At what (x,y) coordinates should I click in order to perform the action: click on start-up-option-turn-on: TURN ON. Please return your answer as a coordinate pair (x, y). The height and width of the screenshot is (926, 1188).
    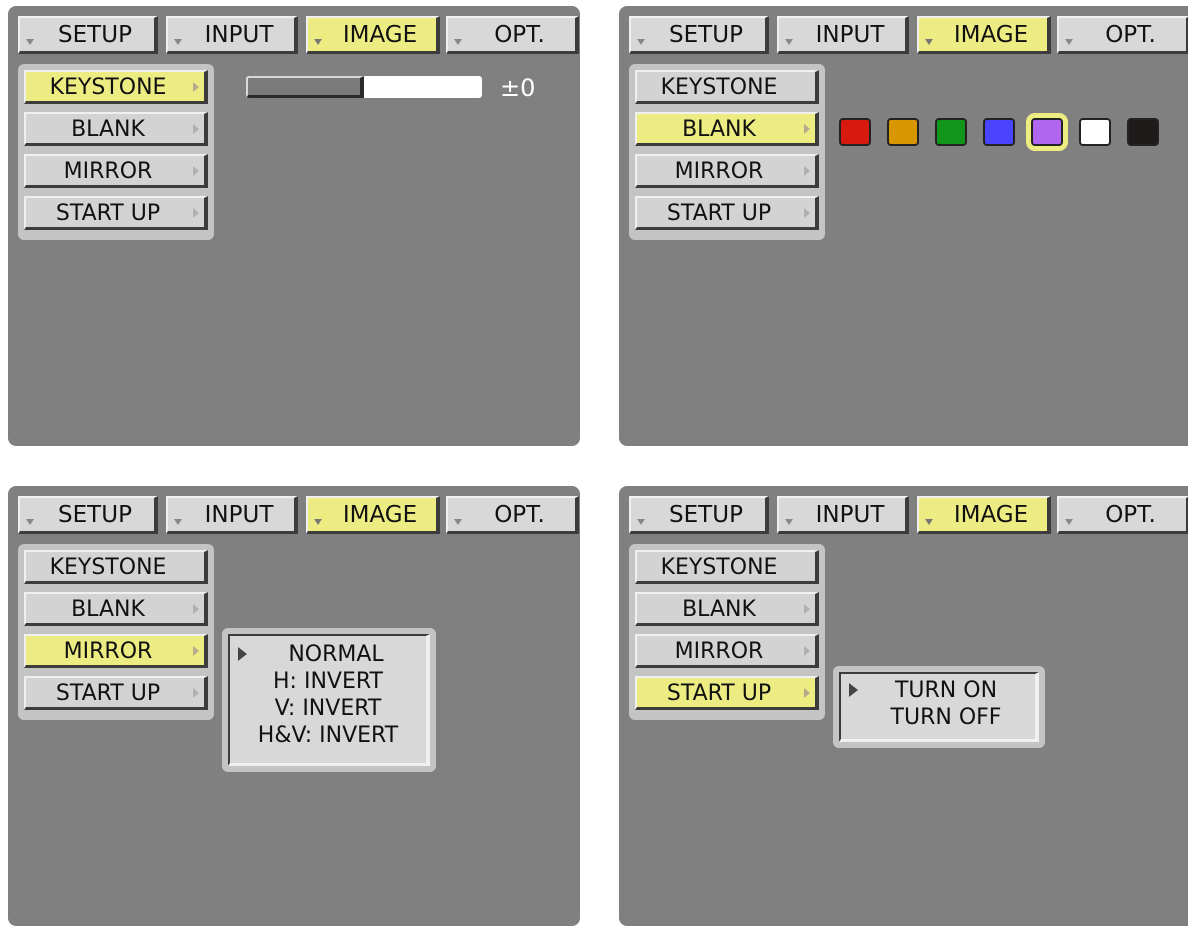
    Looking at the image, I should click on (946, 690).